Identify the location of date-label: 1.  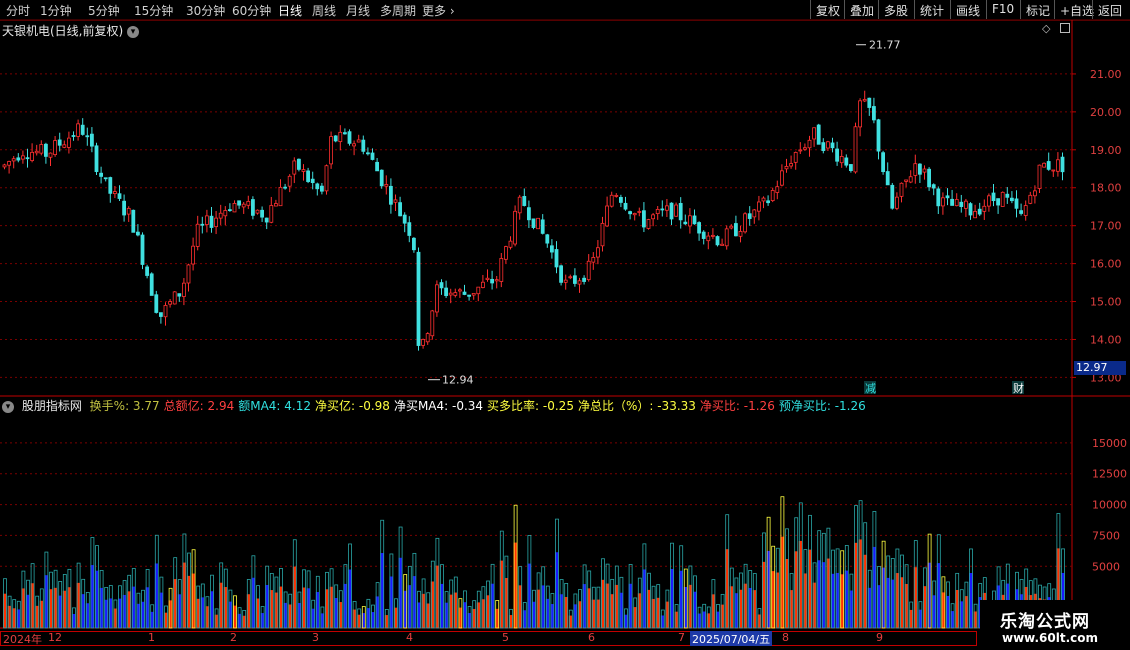
(151, 637).